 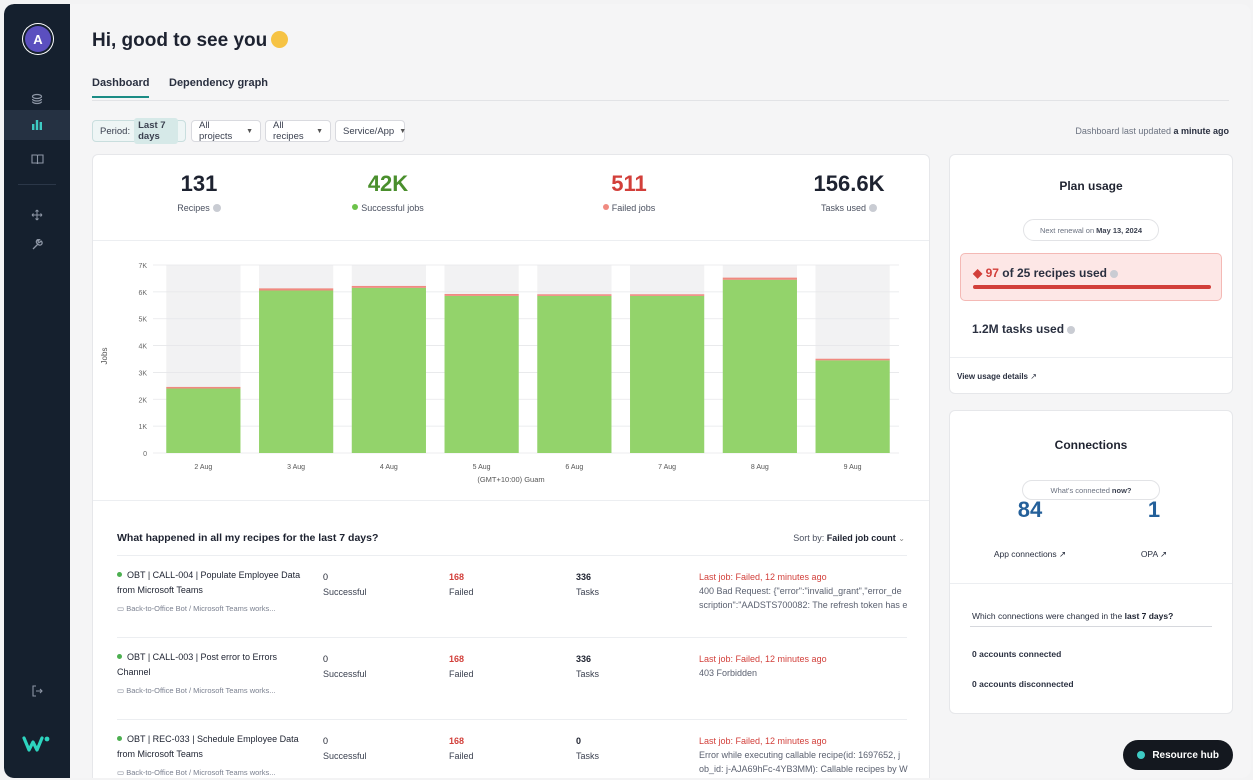 What do you see at coordinates (392, 208) in the screenshot?
I see `stat-successful-label: Successful jobs` at bounding box center [392, 208].